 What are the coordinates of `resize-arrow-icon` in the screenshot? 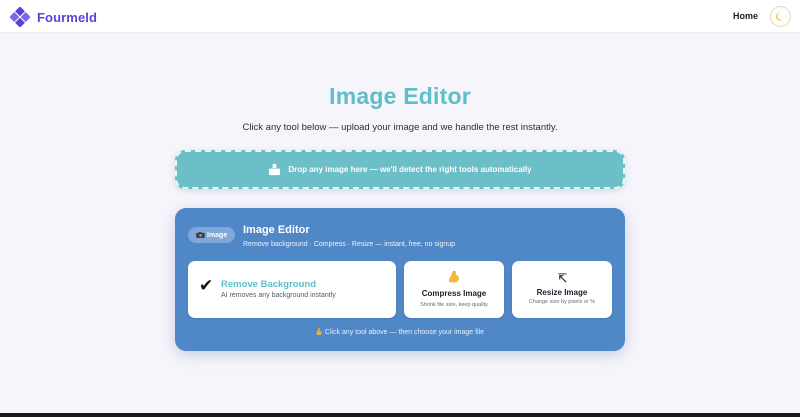 It's located at (562, 278).